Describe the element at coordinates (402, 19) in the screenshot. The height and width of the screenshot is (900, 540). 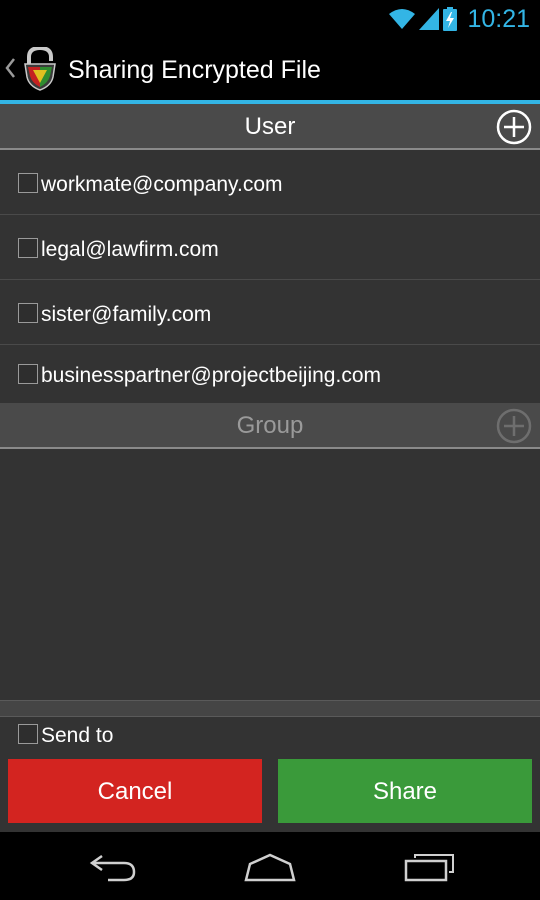
I see `wifi-icon` at that location.